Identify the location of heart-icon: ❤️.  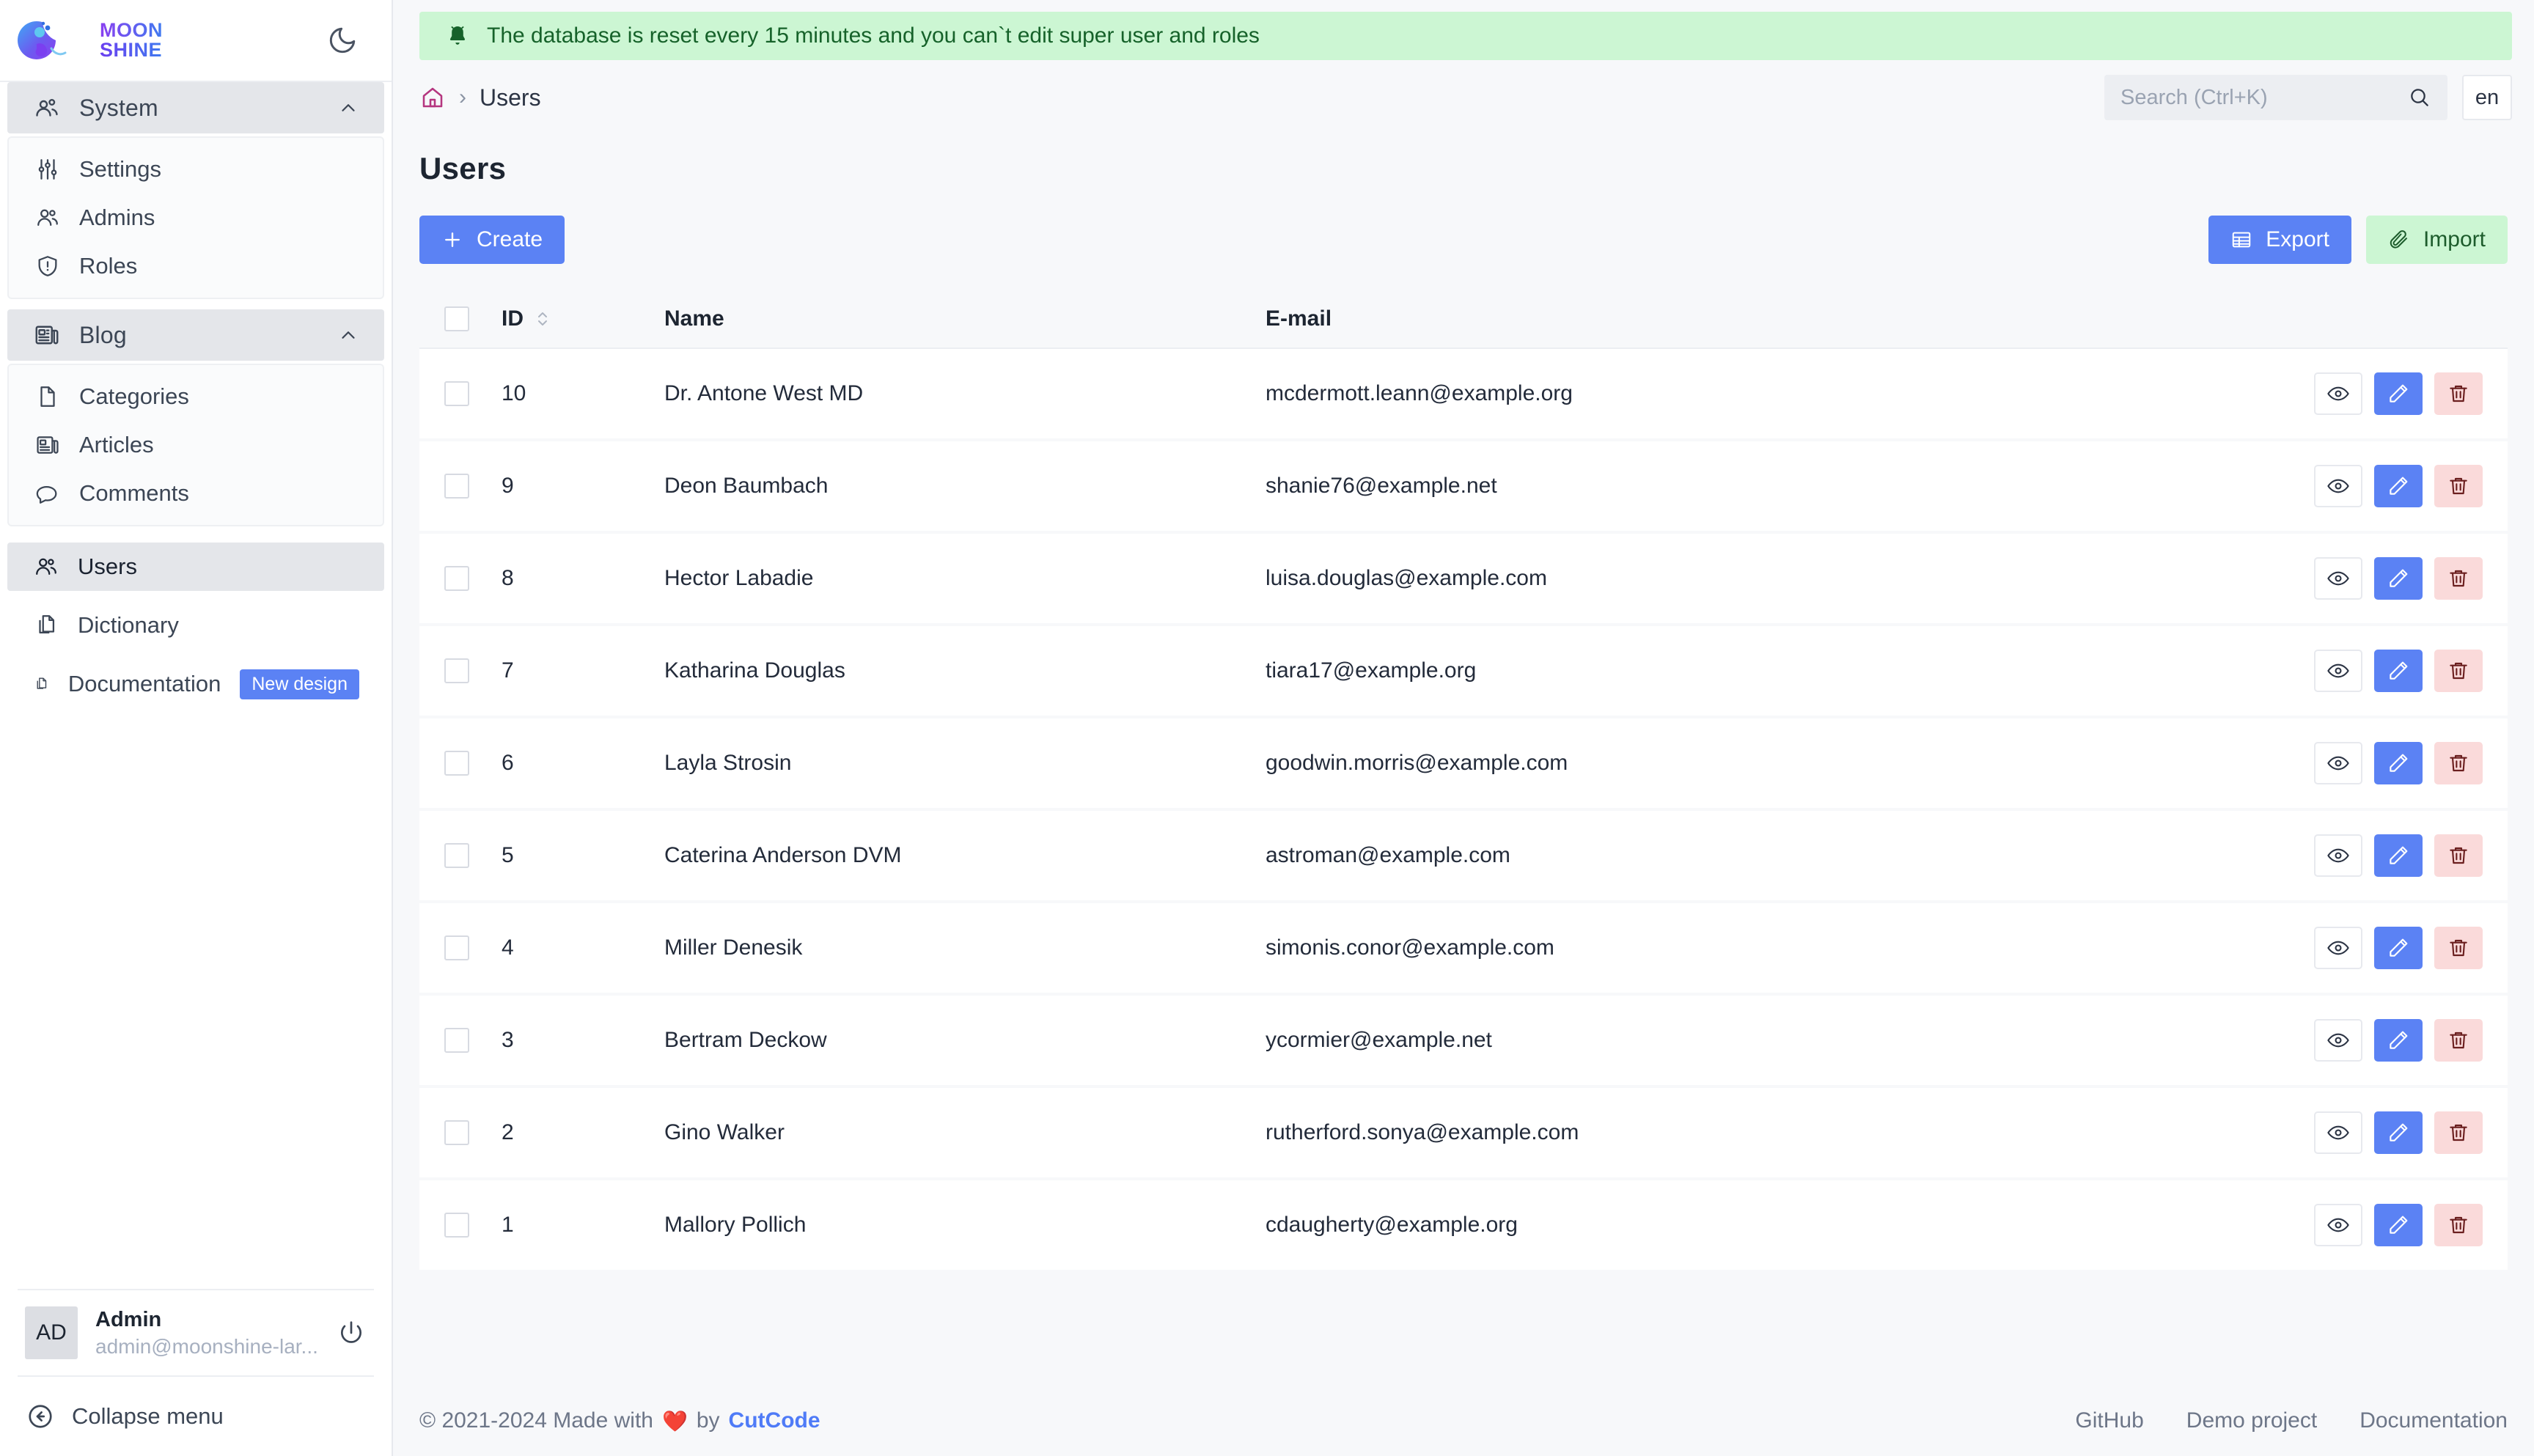
(674, 1421).